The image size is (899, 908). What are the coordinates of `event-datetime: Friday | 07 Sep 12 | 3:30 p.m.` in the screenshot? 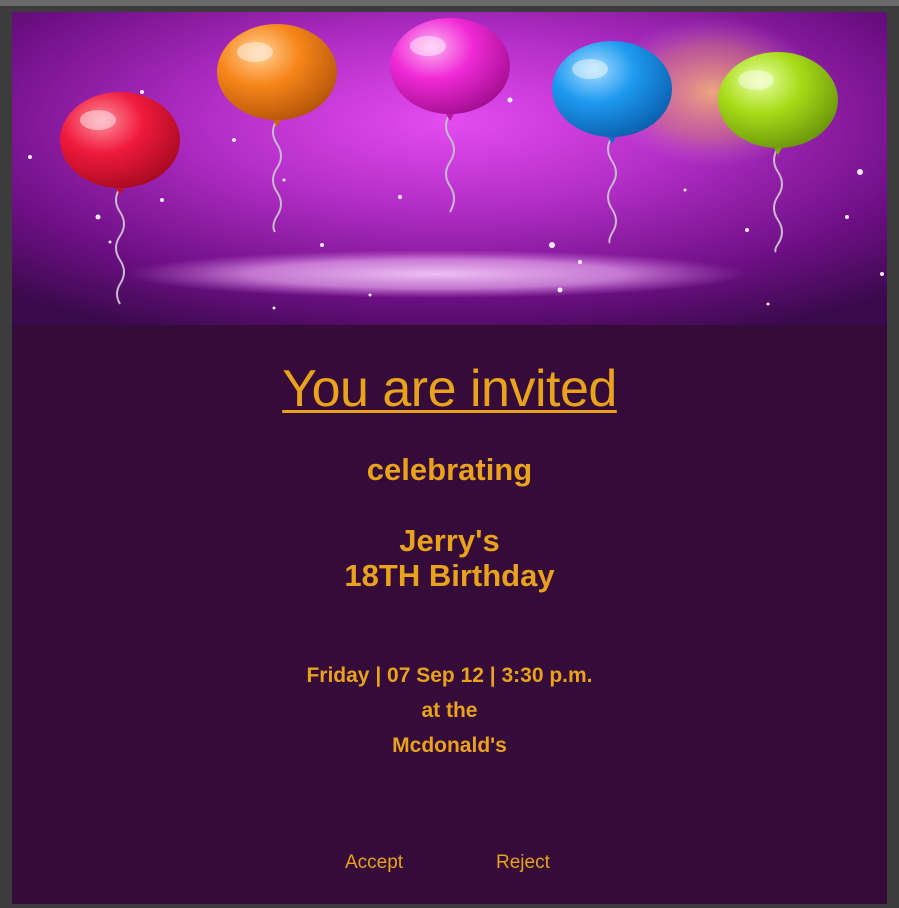 It's located at (449, 675).